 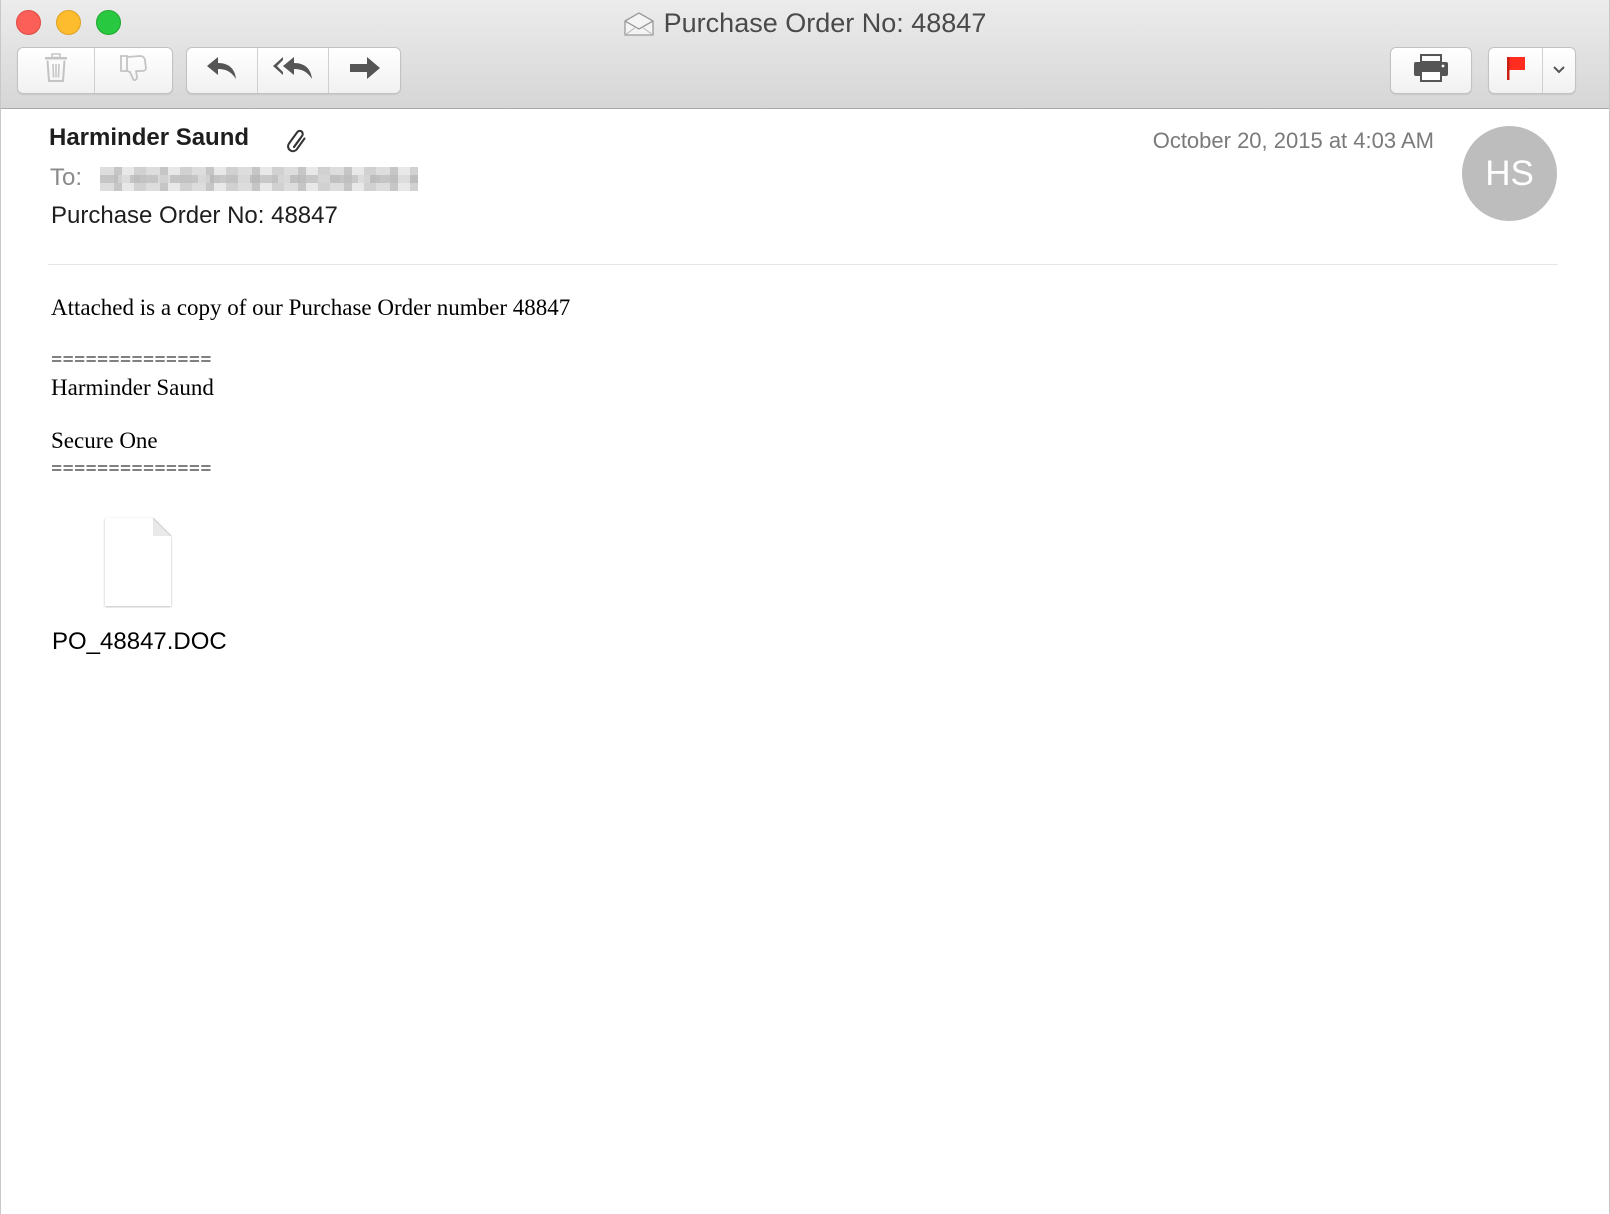 What do you see at coordinates (138, 562) in the screenshot?
I see `document-file-icon` at bounding box center [138, 562].